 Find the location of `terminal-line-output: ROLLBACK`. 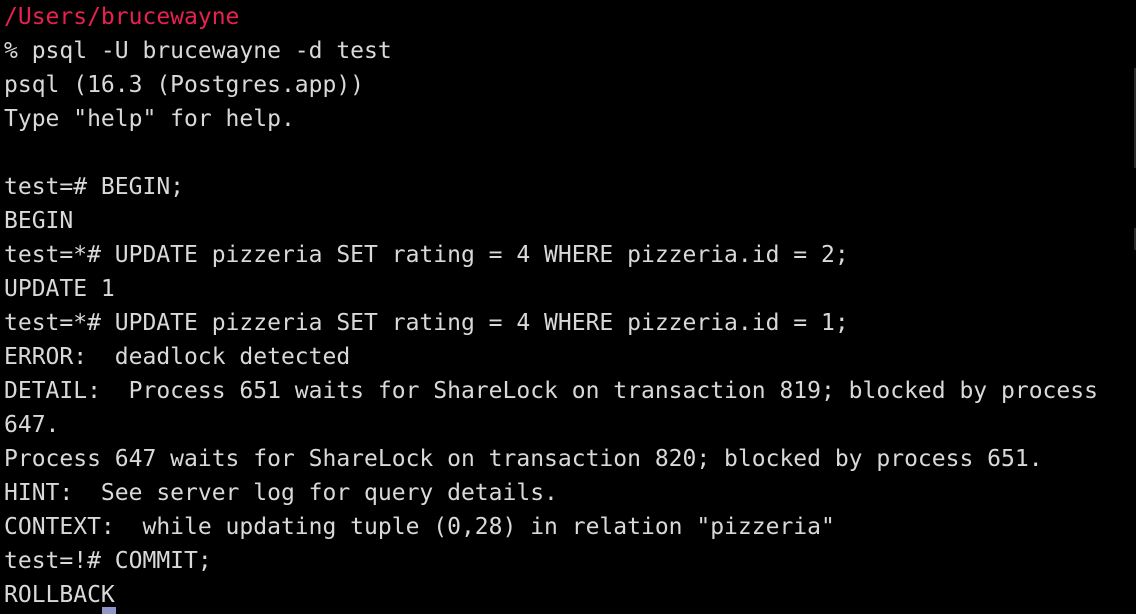

terminal-line-output: ROLLBACK is located at coordinates (59, 595).